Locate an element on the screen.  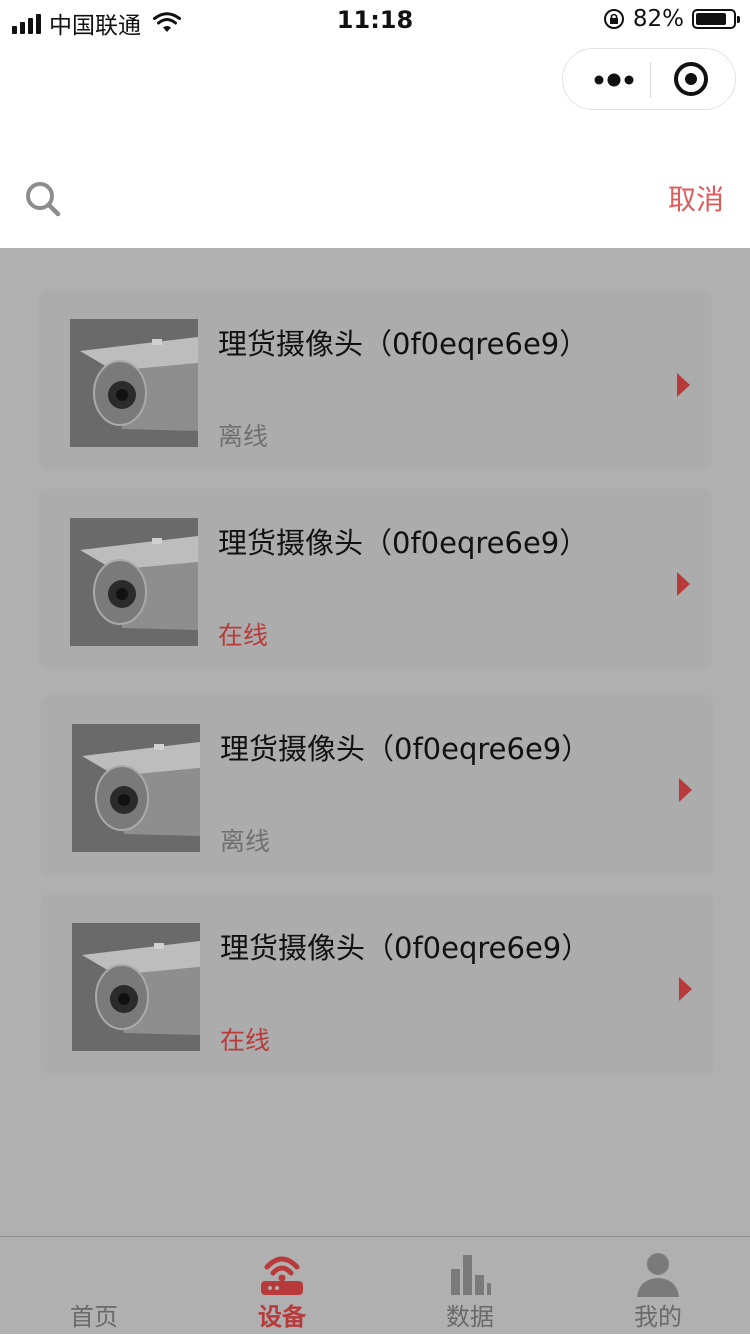
tab-label: 数据 is located at coordinates (470, 1317).